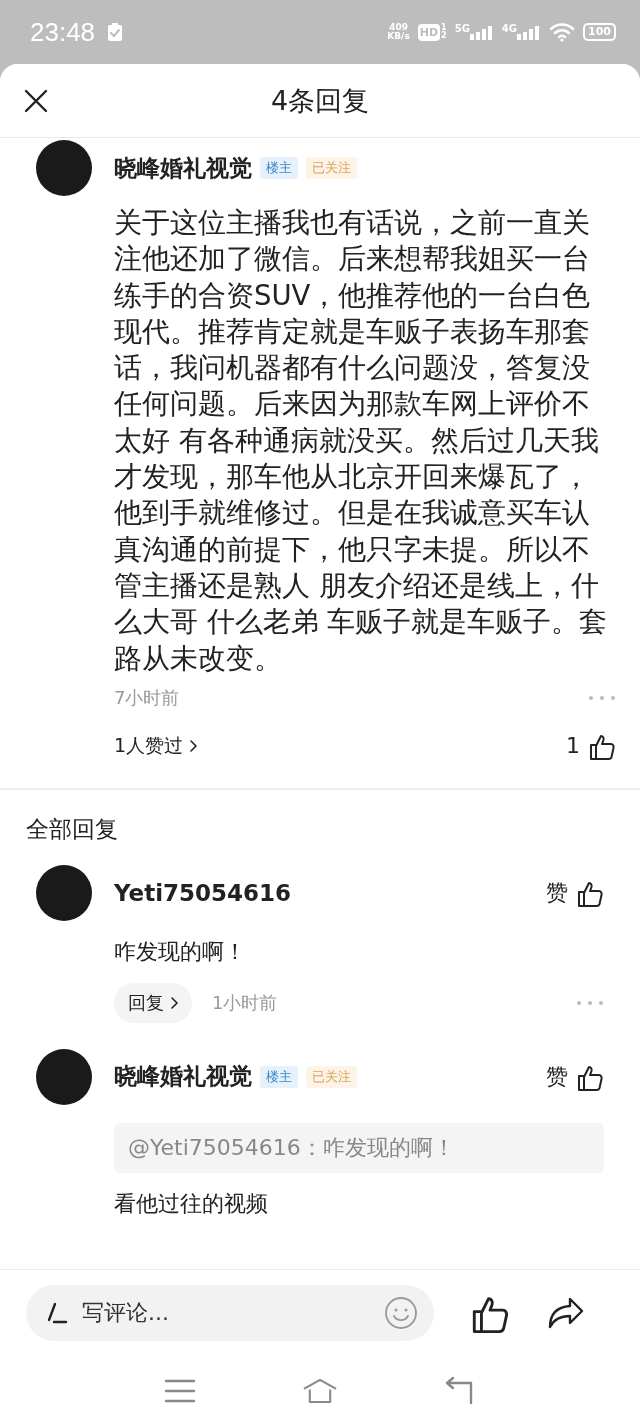  I want to click on likers-link: 1人赞过, so click(149, 745).